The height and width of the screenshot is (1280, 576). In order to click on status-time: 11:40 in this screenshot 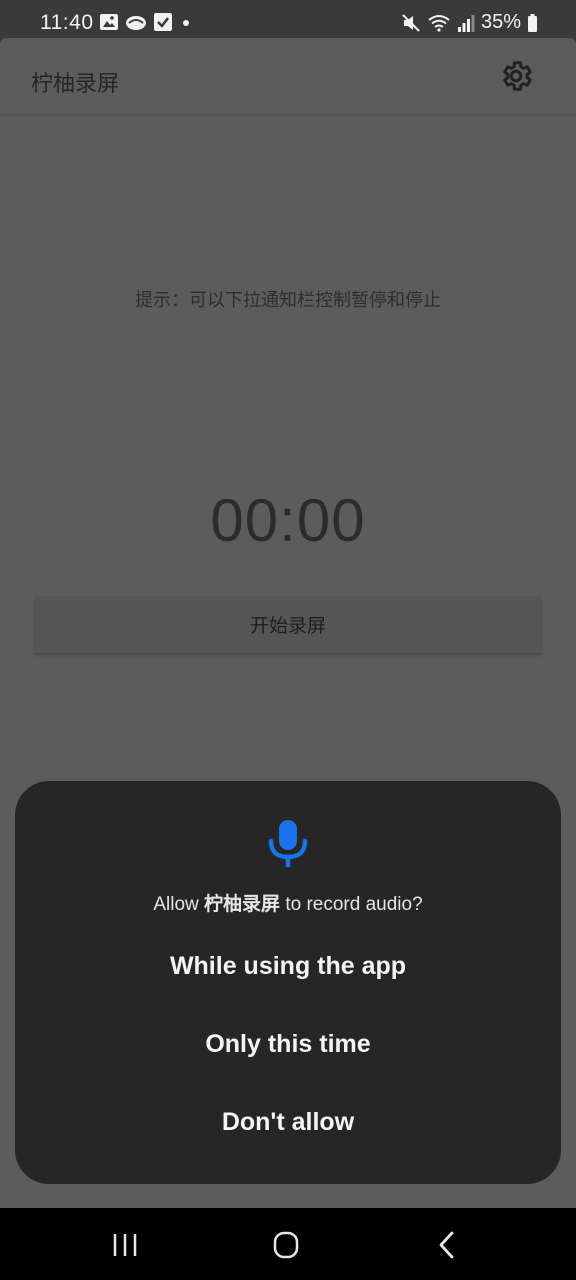, I will do `click(67, 22)`.